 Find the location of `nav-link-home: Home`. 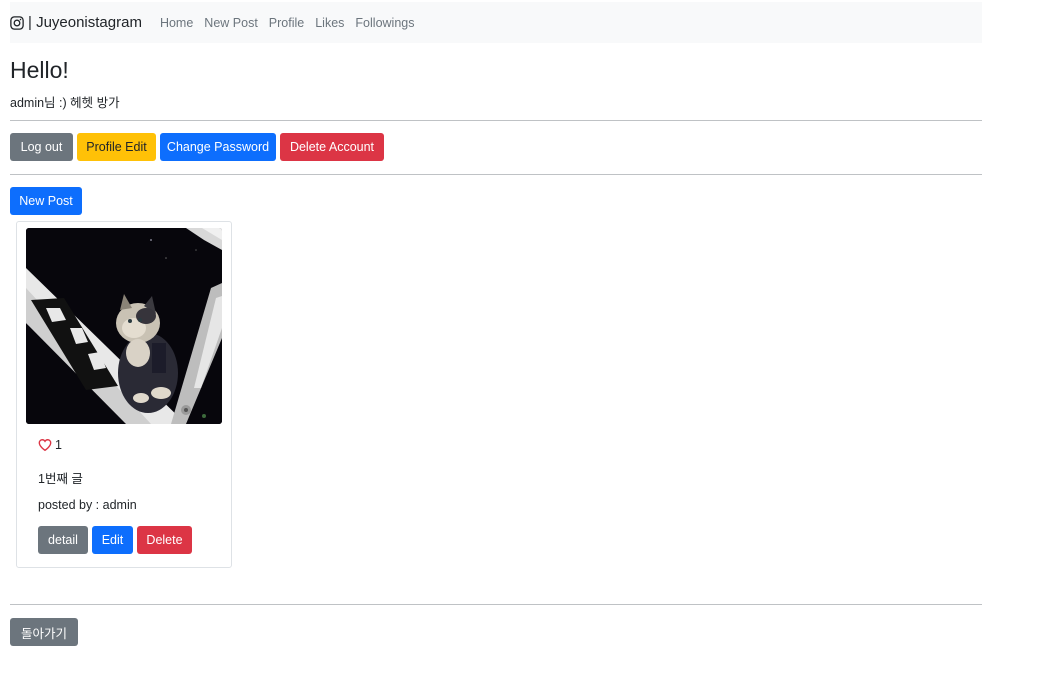

nav-link-home: Home is located at coordinates (176, 23).